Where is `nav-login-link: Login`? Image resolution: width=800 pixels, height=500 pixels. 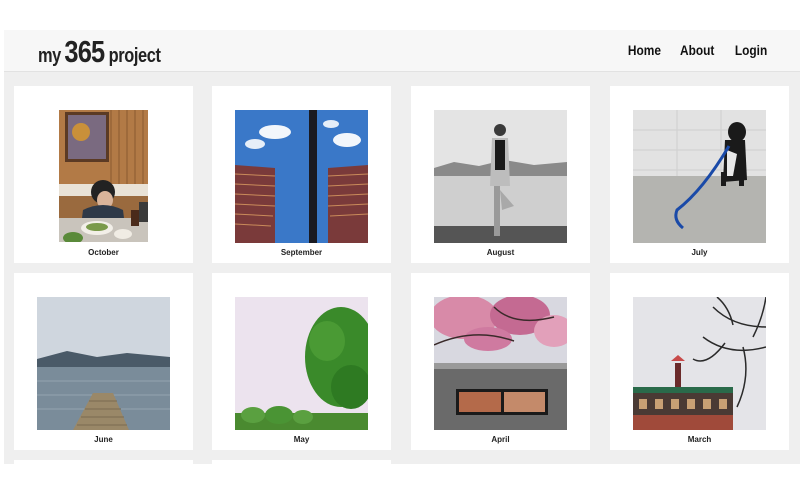
nav-login-link: Login is located at coordinates (751, 50).